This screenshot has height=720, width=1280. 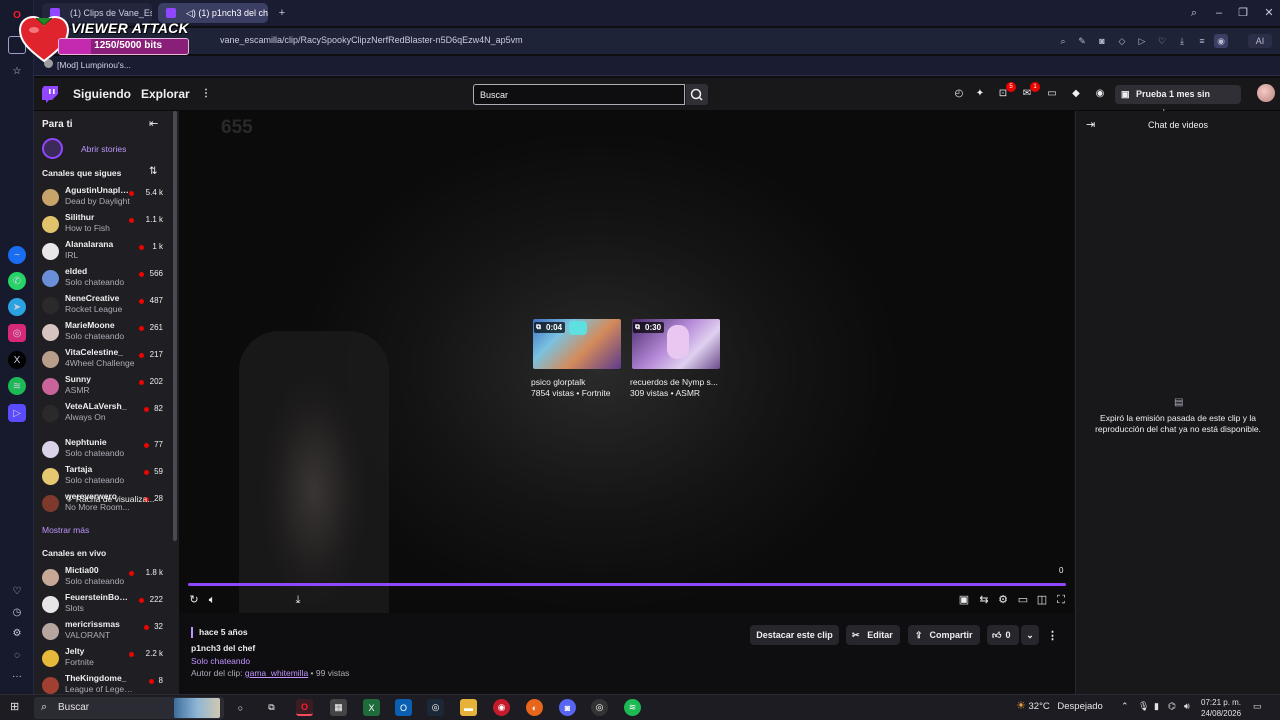 What do you see at coordinates (153, 123) in the screenshot?
I see `collapse-sidebar-icon: ⇤` at bounding box center [153, 123].